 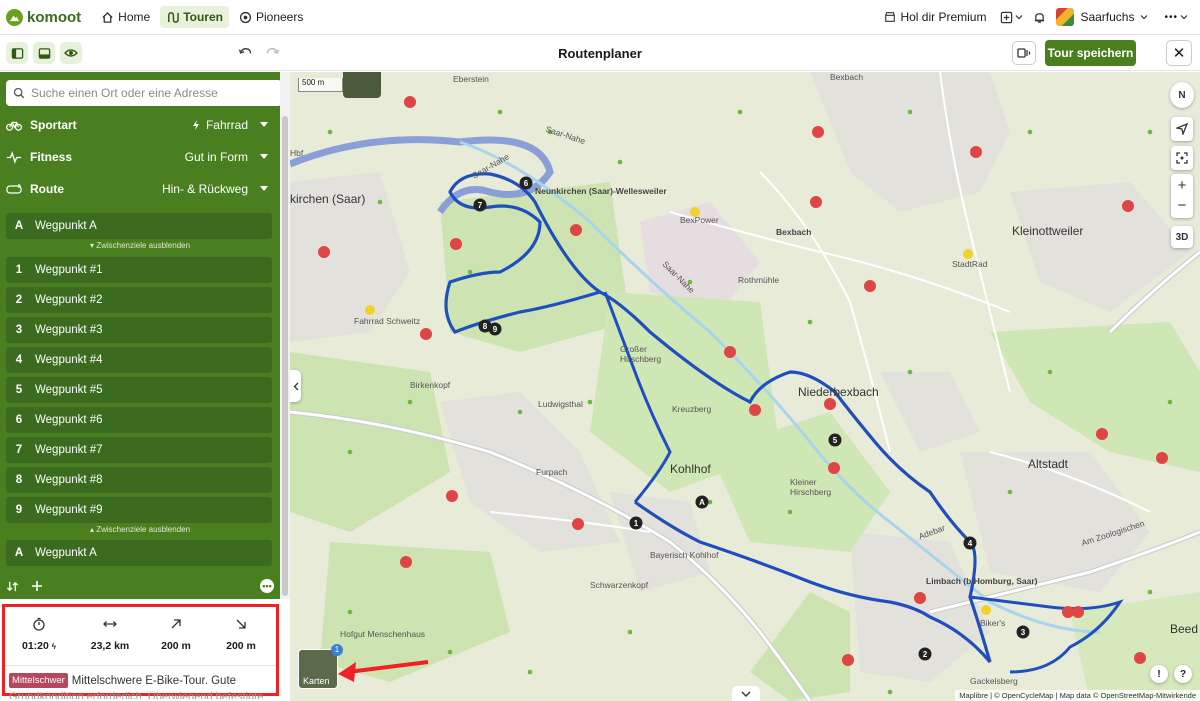 I want to click on svg-text: 9, so click(x=495, y=329).